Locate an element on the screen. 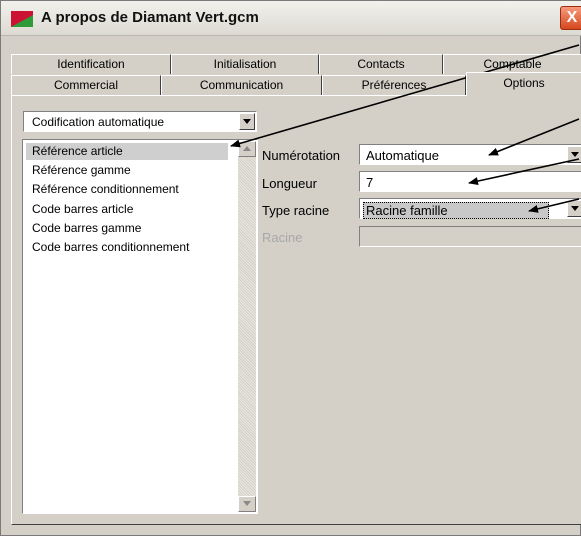  numerotation-value: Automatique is located at coordinates (402, 155).